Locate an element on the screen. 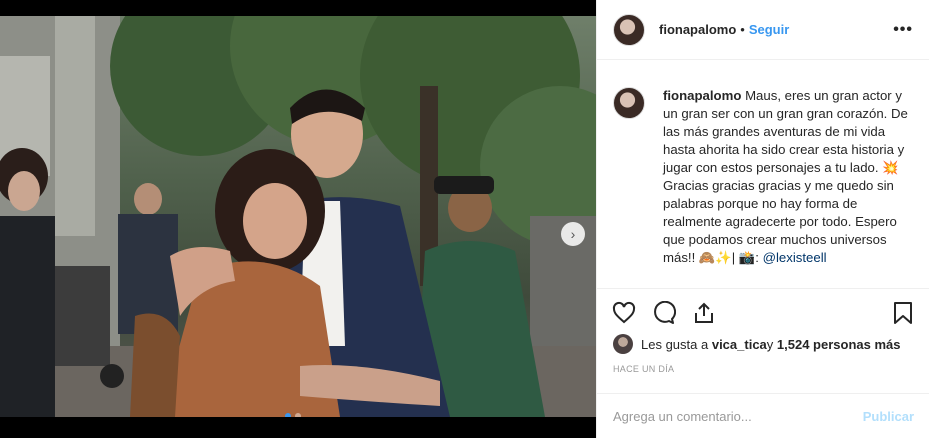 The width and height of the screenshot is (929, 438). author-username: fionapalomo is located at coordinates (697, 29).